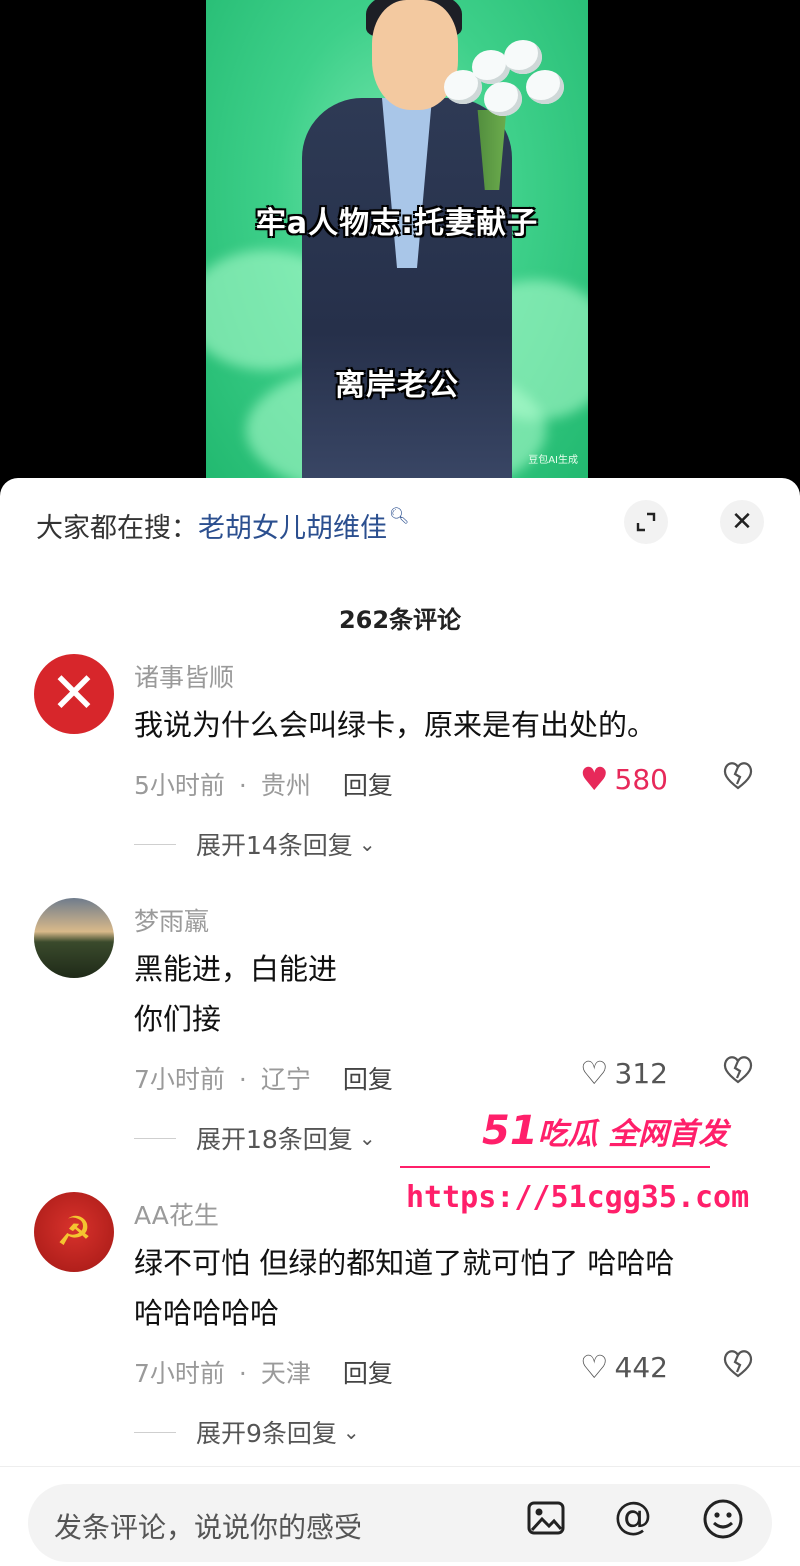 The width and height of the screenshot is (800, 1566). What do you see at coordinates (574, 1163) in the screenshot?
I see `site-watermark: 51吃瓜 全网首发 https://51cgg35.com` at bounding box center [574, 1163].